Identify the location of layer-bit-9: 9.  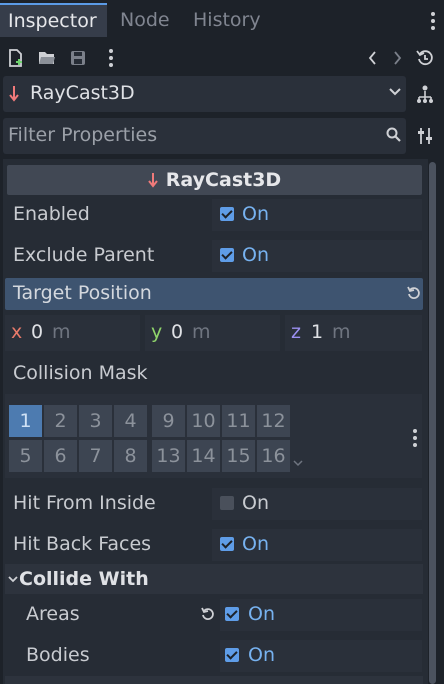
(168, 421).